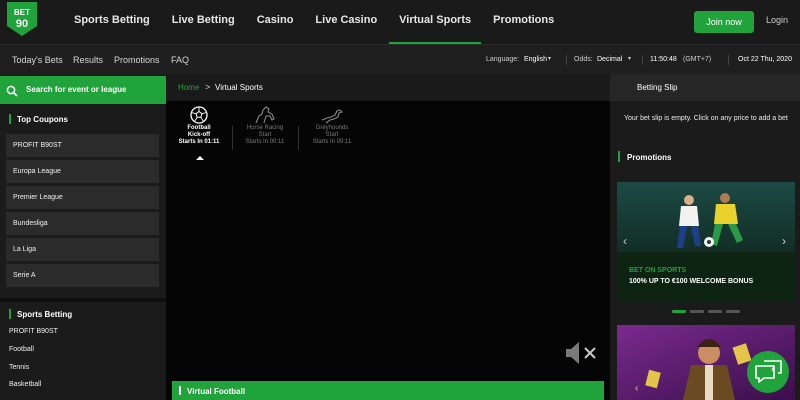  What do you see at coordinates (332, 142) in the screenshot?
I see `tab-countdown: Starts In 09:11` at bounding box center [332, 142].